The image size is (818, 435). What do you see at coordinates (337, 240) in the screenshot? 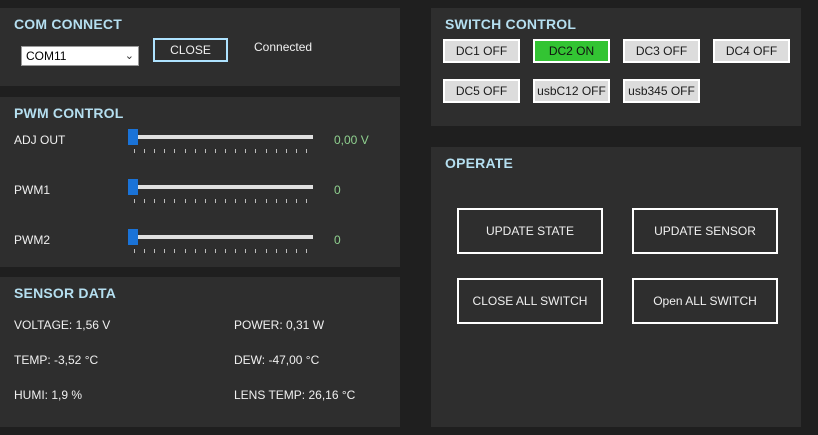
I see `pwm2-value: 0` at bounding box center [337, 240].